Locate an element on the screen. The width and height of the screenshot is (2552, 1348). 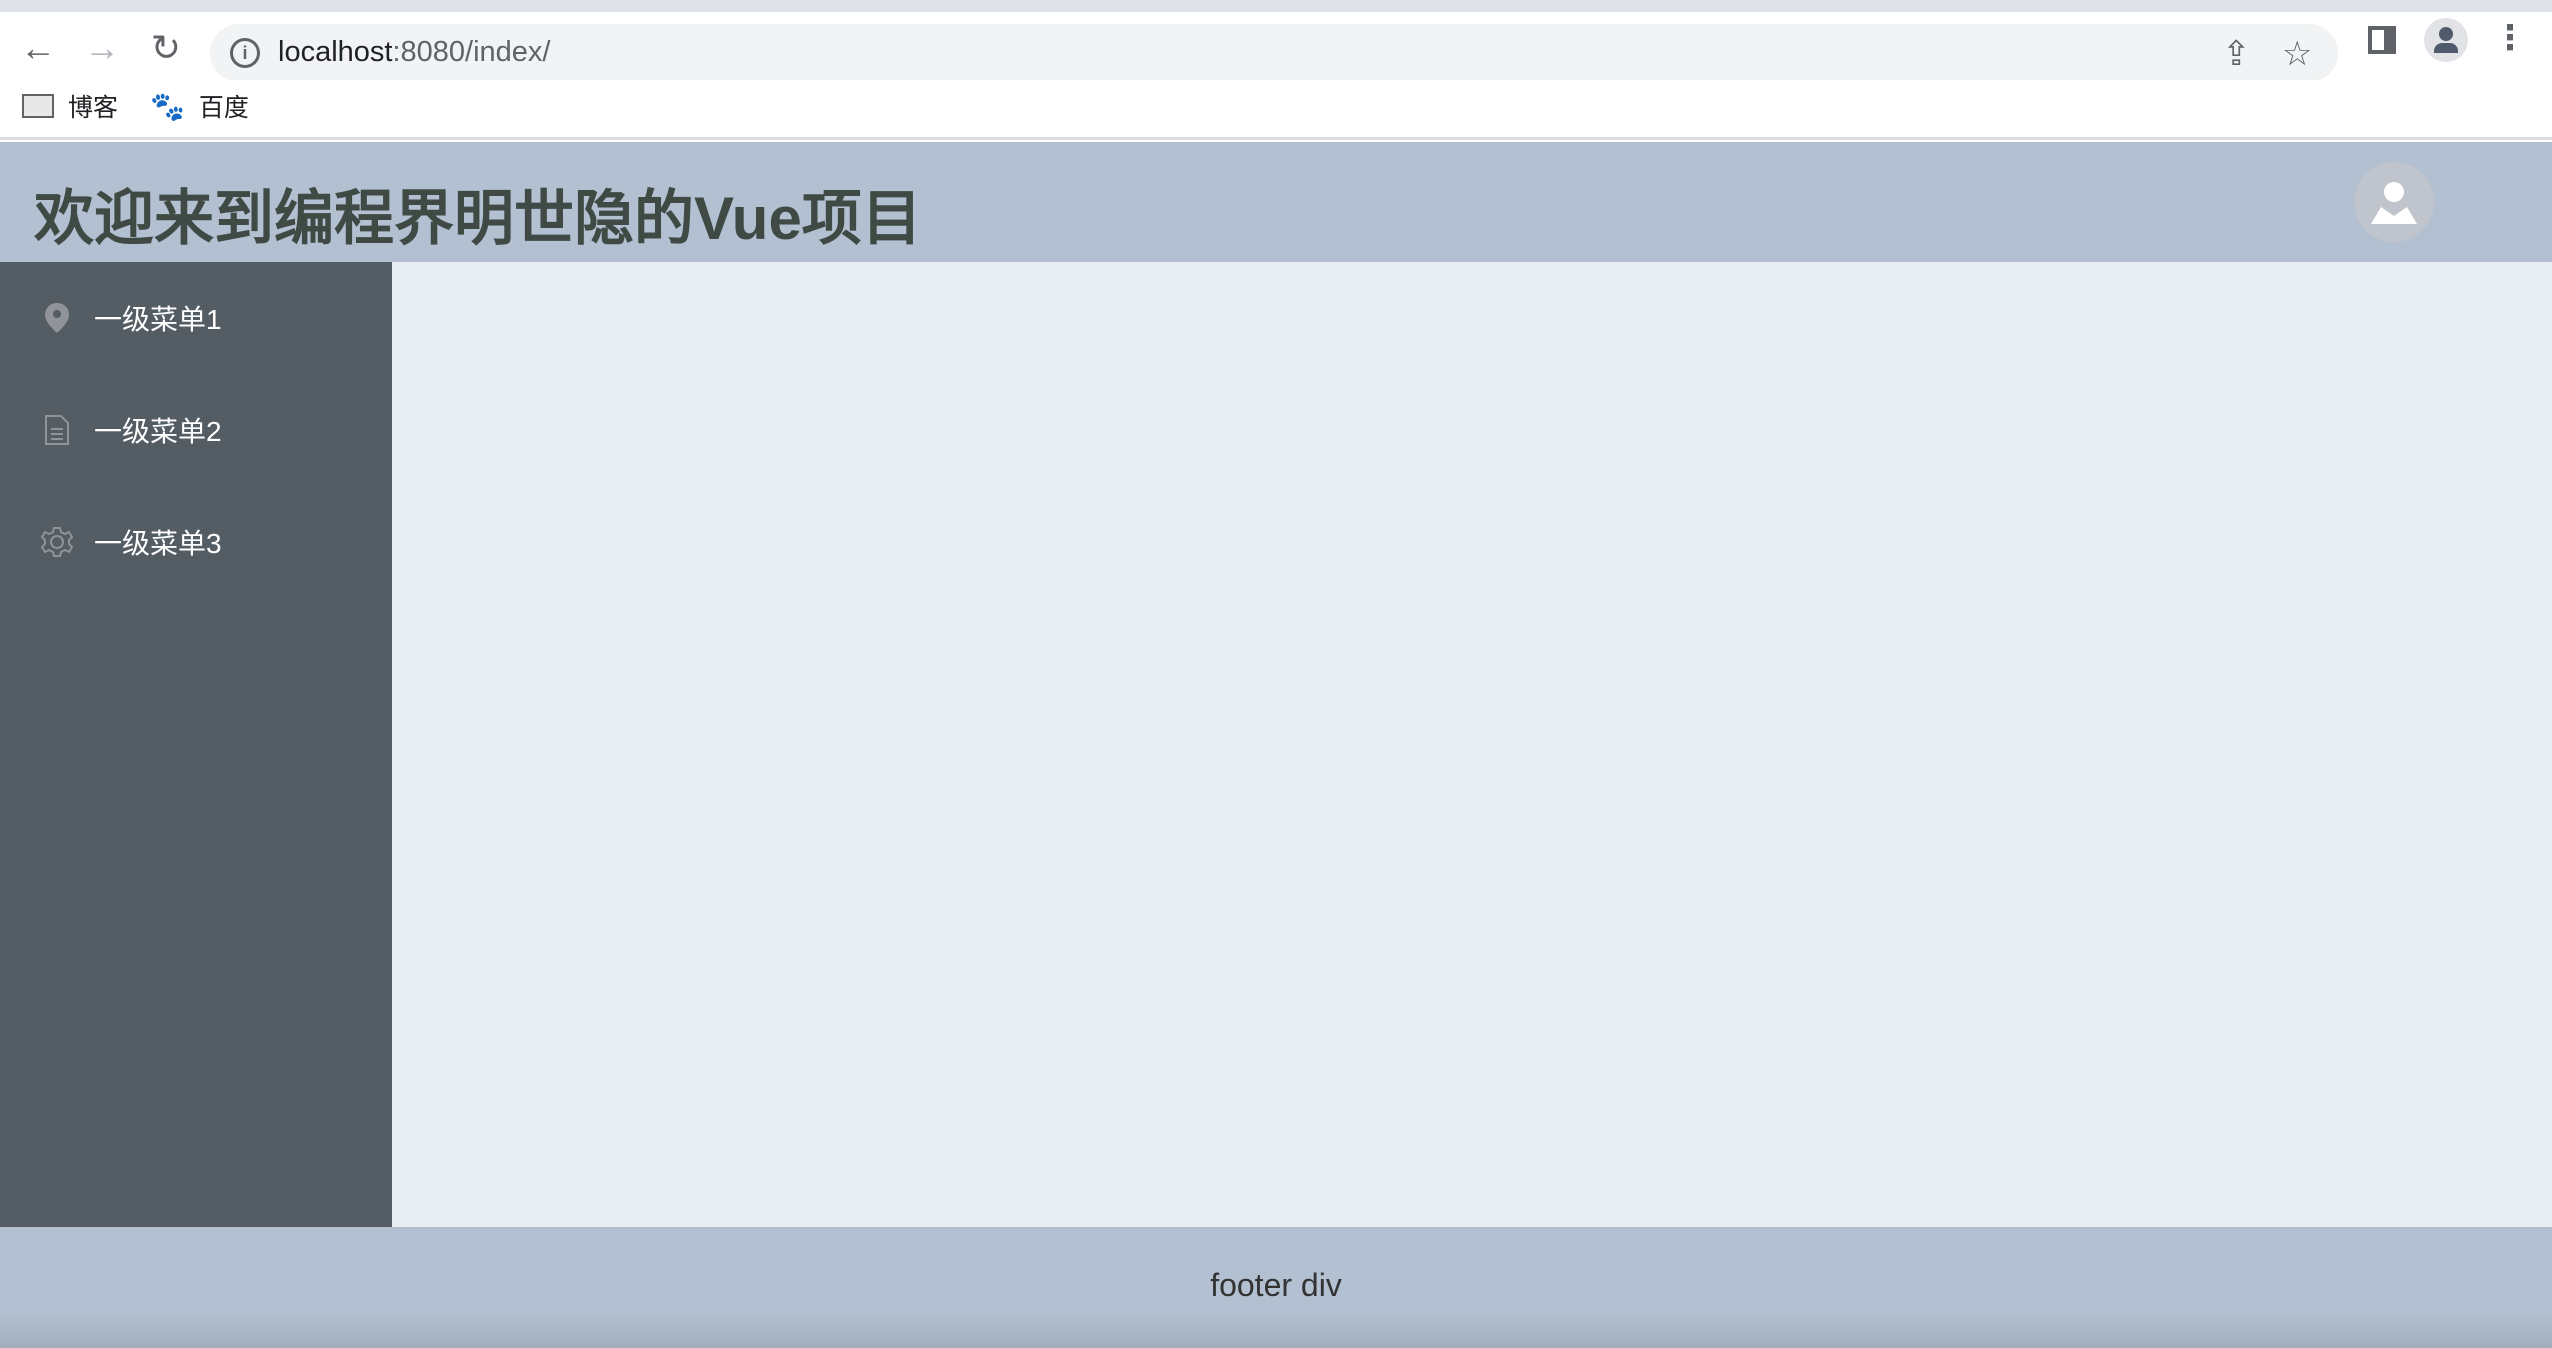
baidu-paw-icon: 🐾 is located at coordinates (167, 106).